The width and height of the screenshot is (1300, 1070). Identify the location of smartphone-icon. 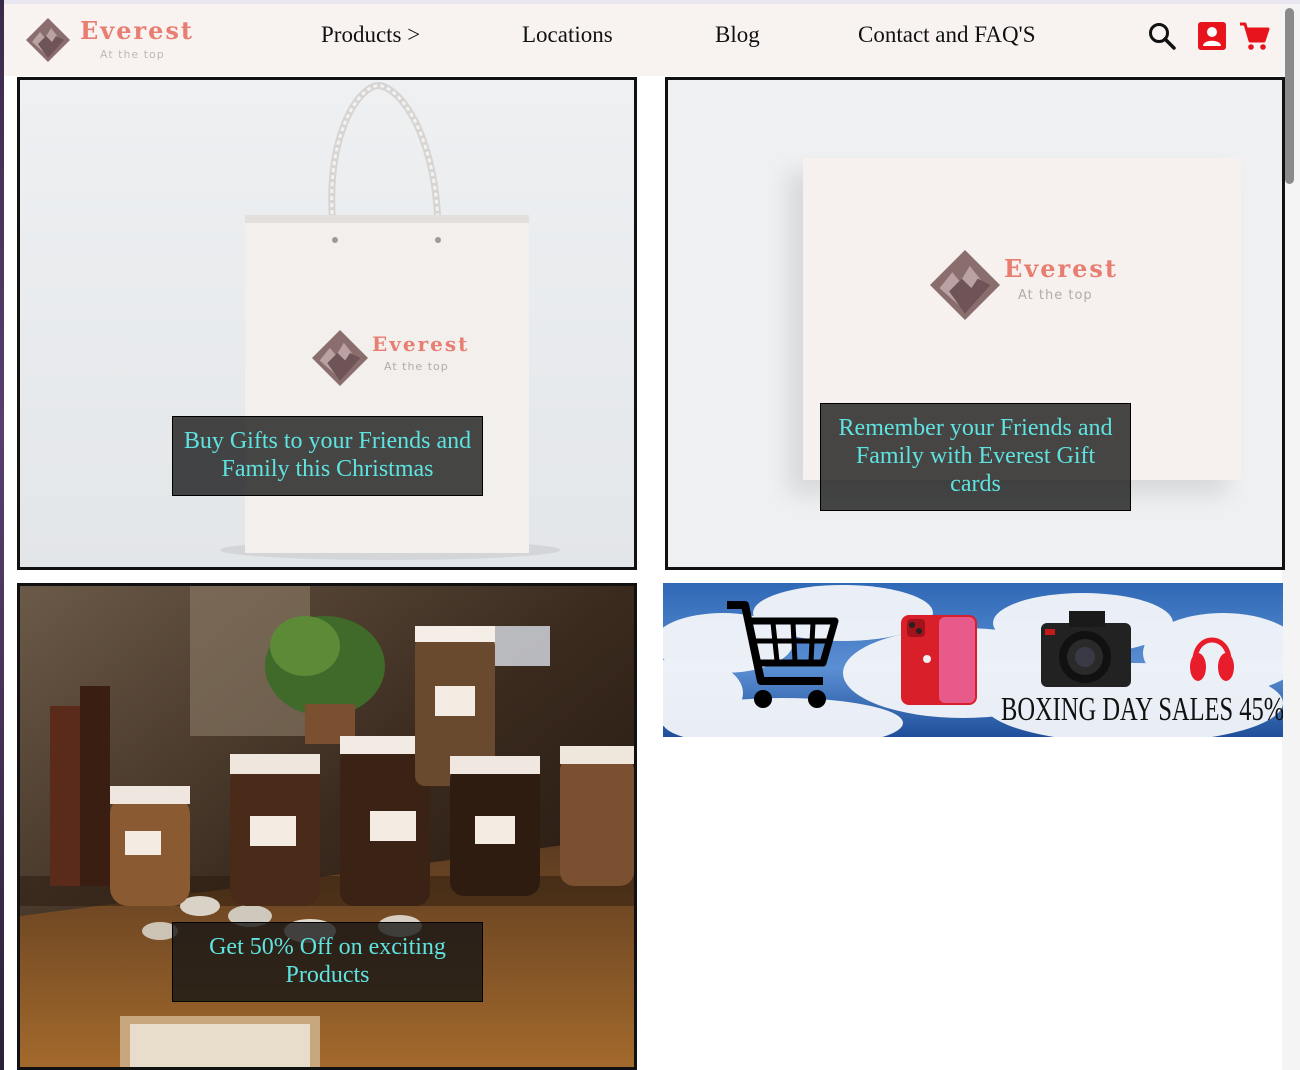
(939, 660).